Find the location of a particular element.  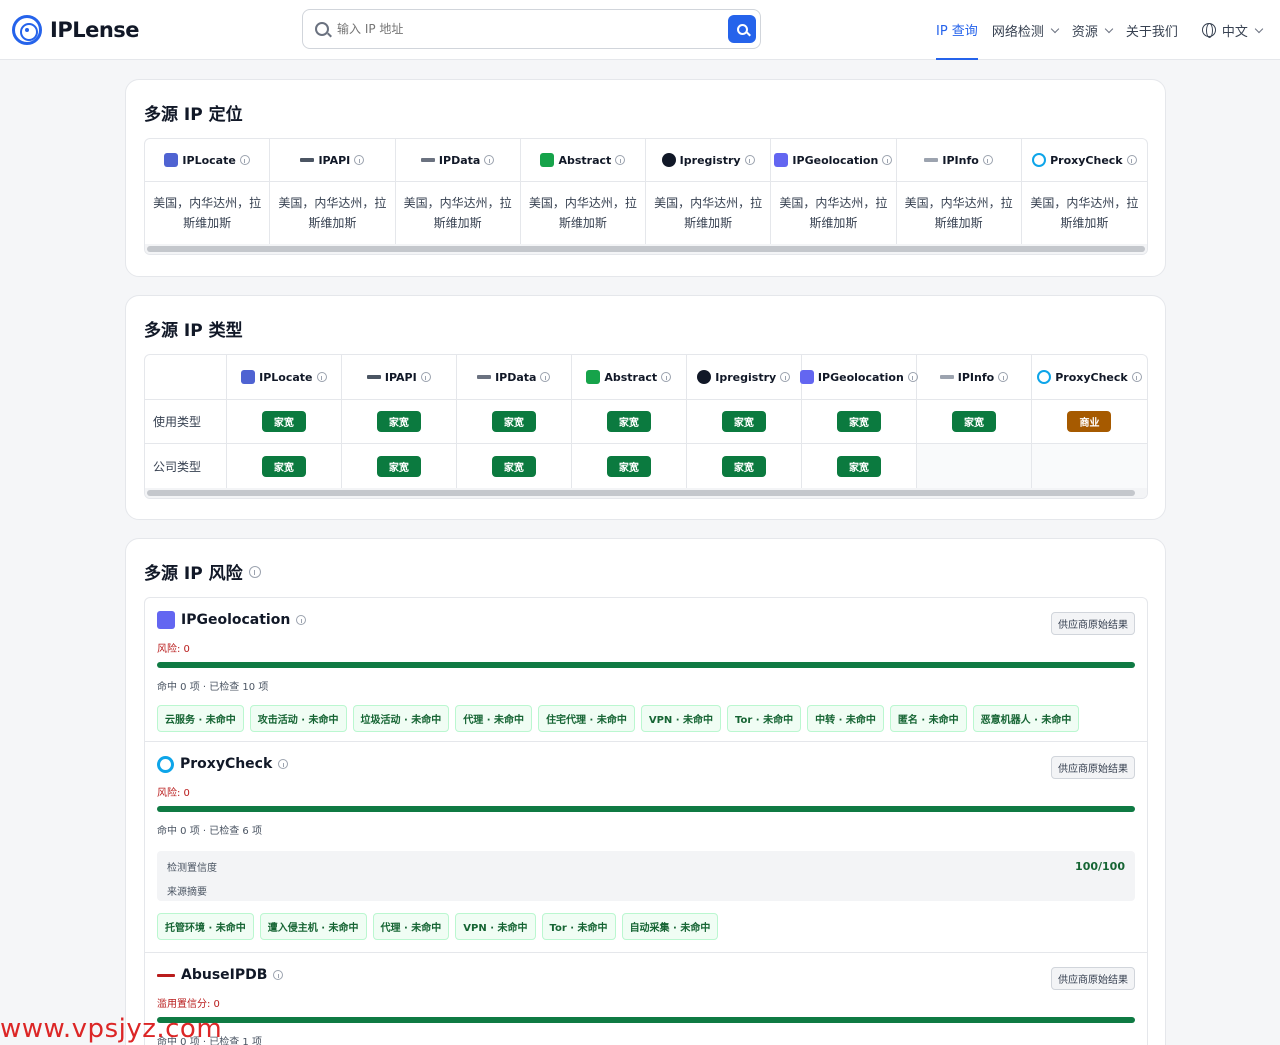

proxycheck-logo-icon is located at coordinates (165, 764).